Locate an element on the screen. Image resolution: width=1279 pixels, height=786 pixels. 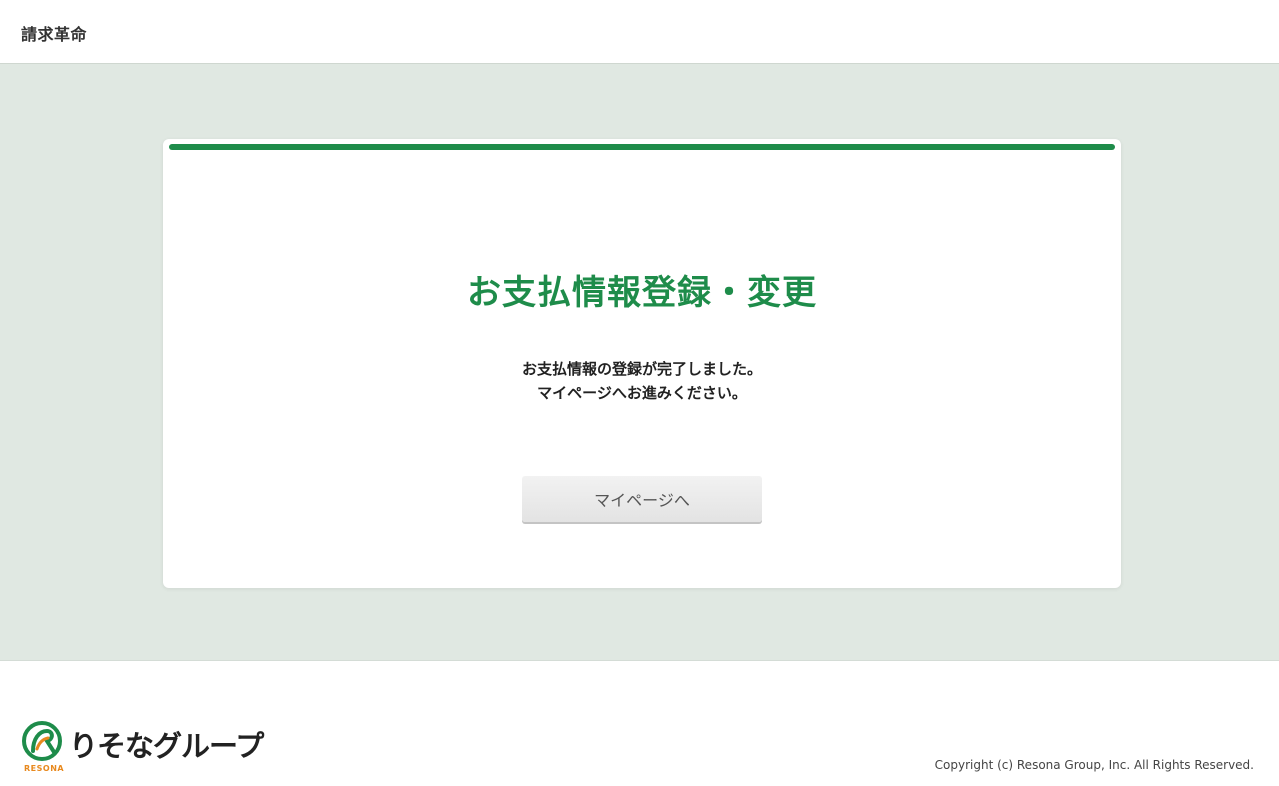
completion-message: お支払情報の登録が完了しました。 マイページへお進みください。 is located at coordinates (642, 381).